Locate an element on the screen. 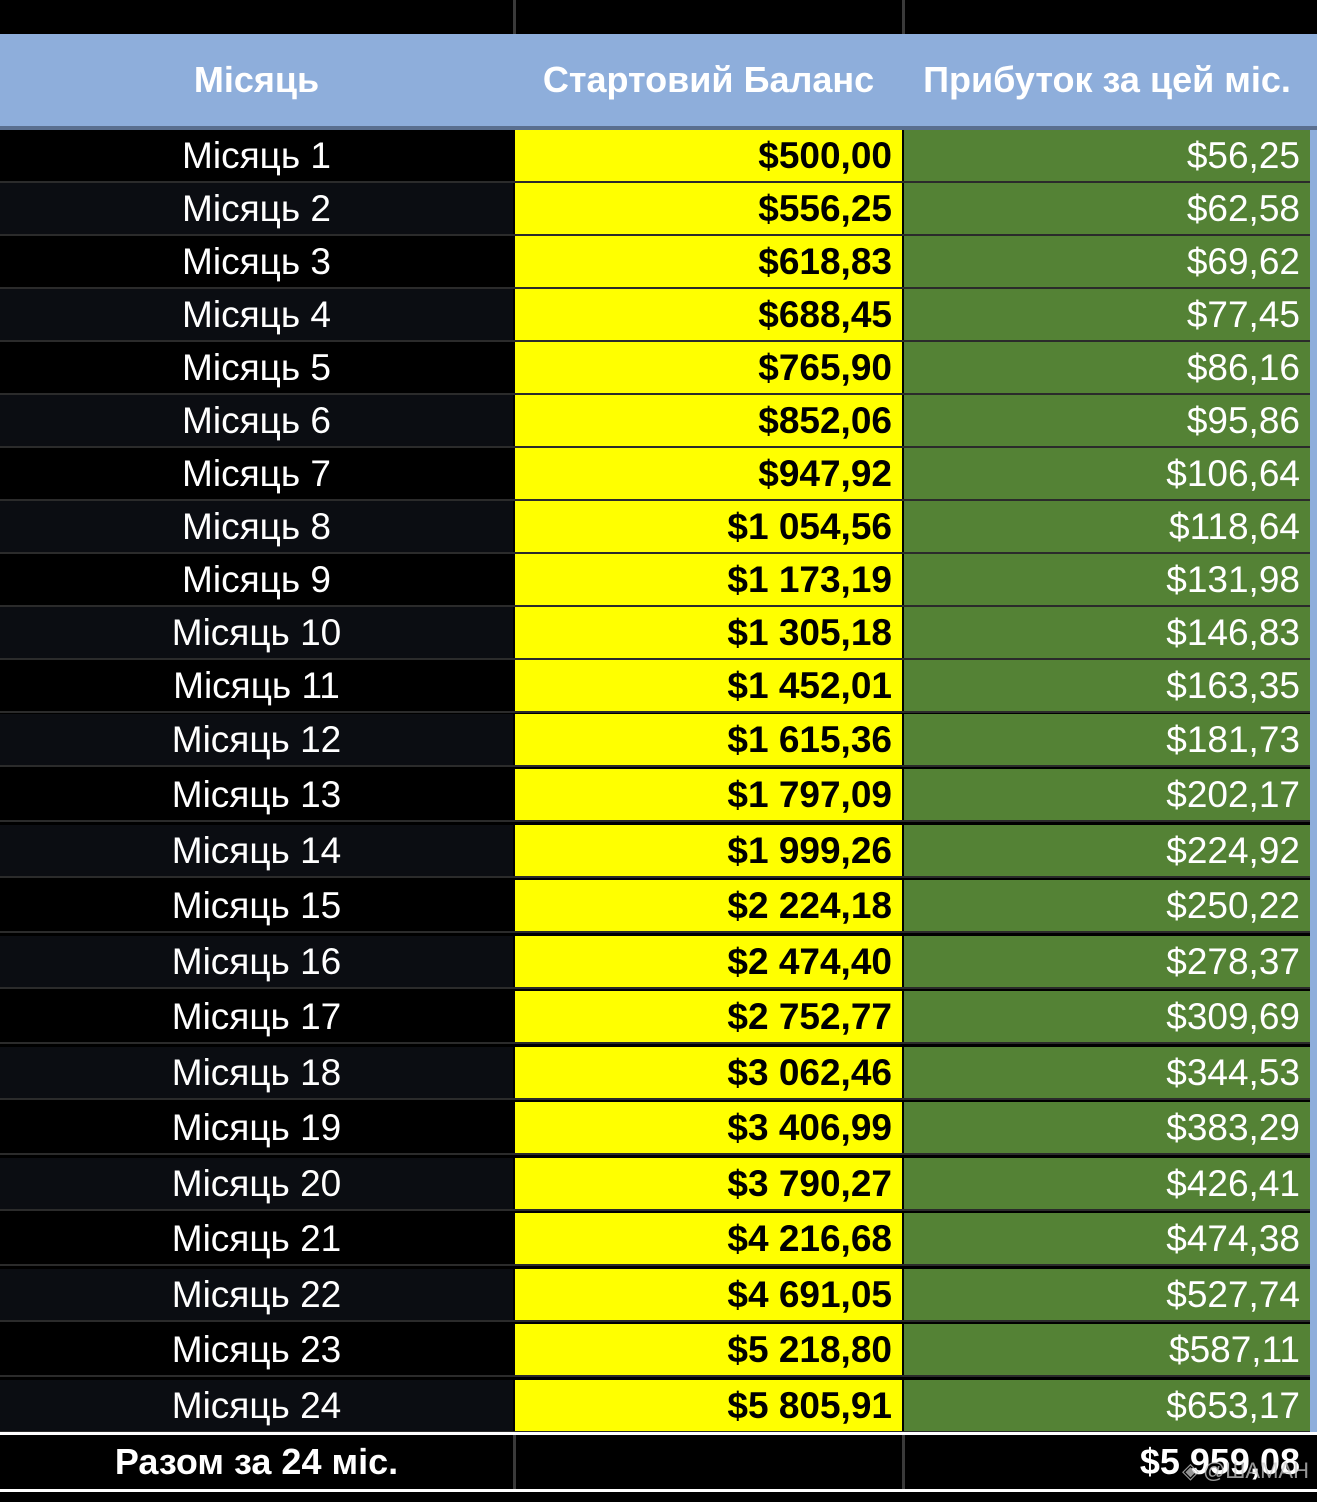  start-balance-cell: $852,06 is located at coordinates (708, 420).